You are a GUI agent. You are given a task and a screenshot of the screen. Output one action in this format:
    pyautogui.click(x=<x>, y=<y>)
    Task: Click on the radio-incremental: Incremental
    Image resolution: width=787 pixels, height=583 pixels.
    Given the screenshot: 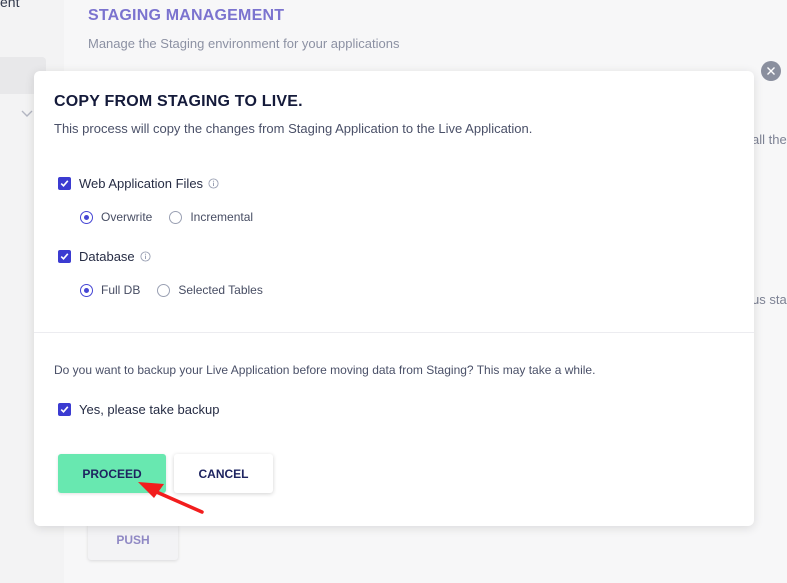 What is the action you would take?
    pyautogui.click(x=211, y=217)
    